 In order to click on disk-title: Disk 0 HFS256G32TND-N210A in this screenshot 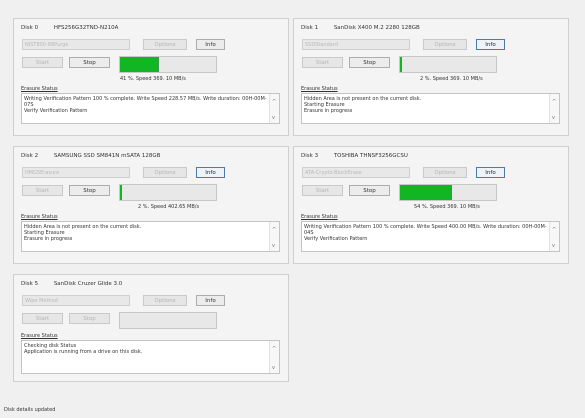, I will do `click(70, 28)`.